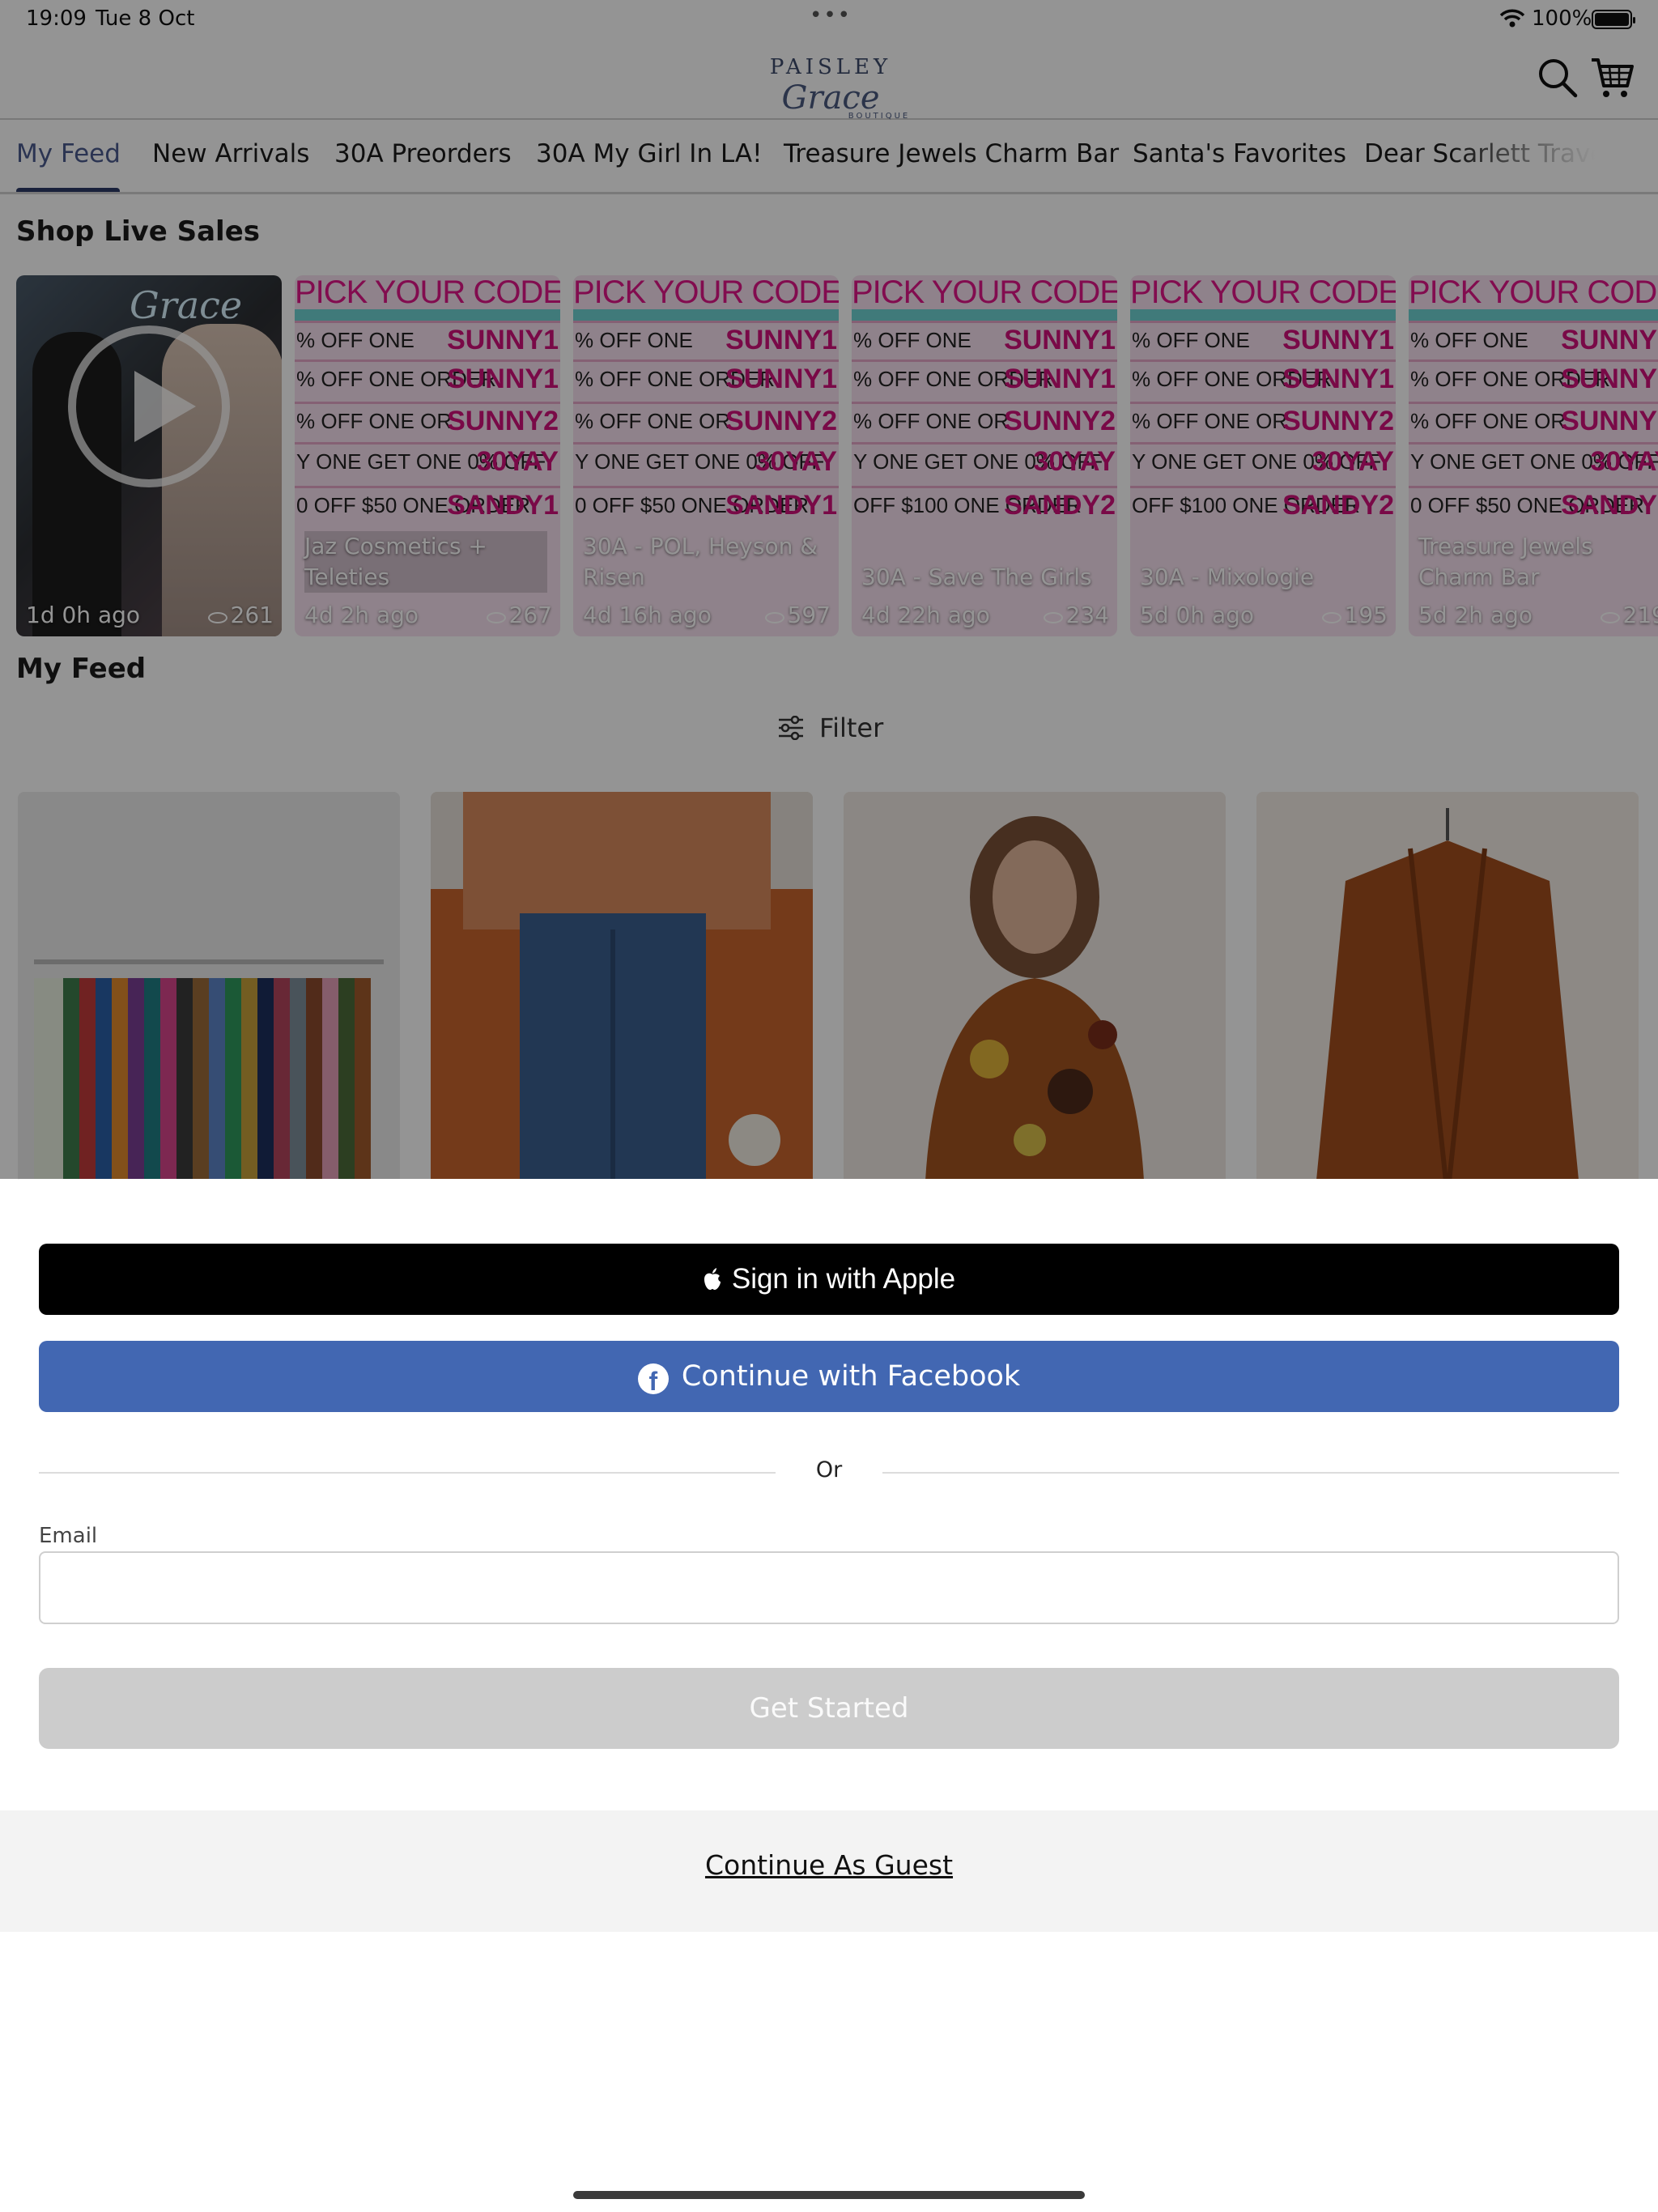 Image resolution: width=1658 pixels, height=2212 pixels. I want to click on email-label: Email, so click(68, 1536).